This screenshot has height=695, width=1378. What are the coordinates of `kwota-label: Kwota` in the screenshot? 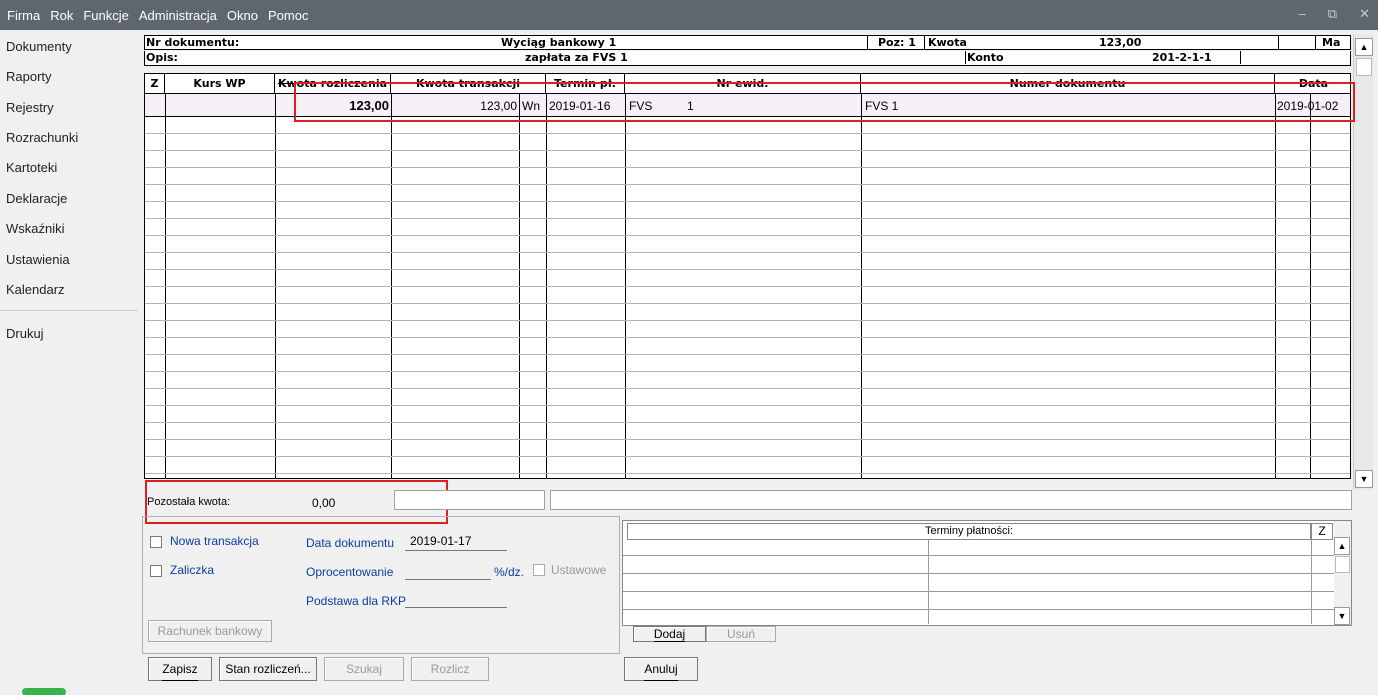 It's located at (947, 42).